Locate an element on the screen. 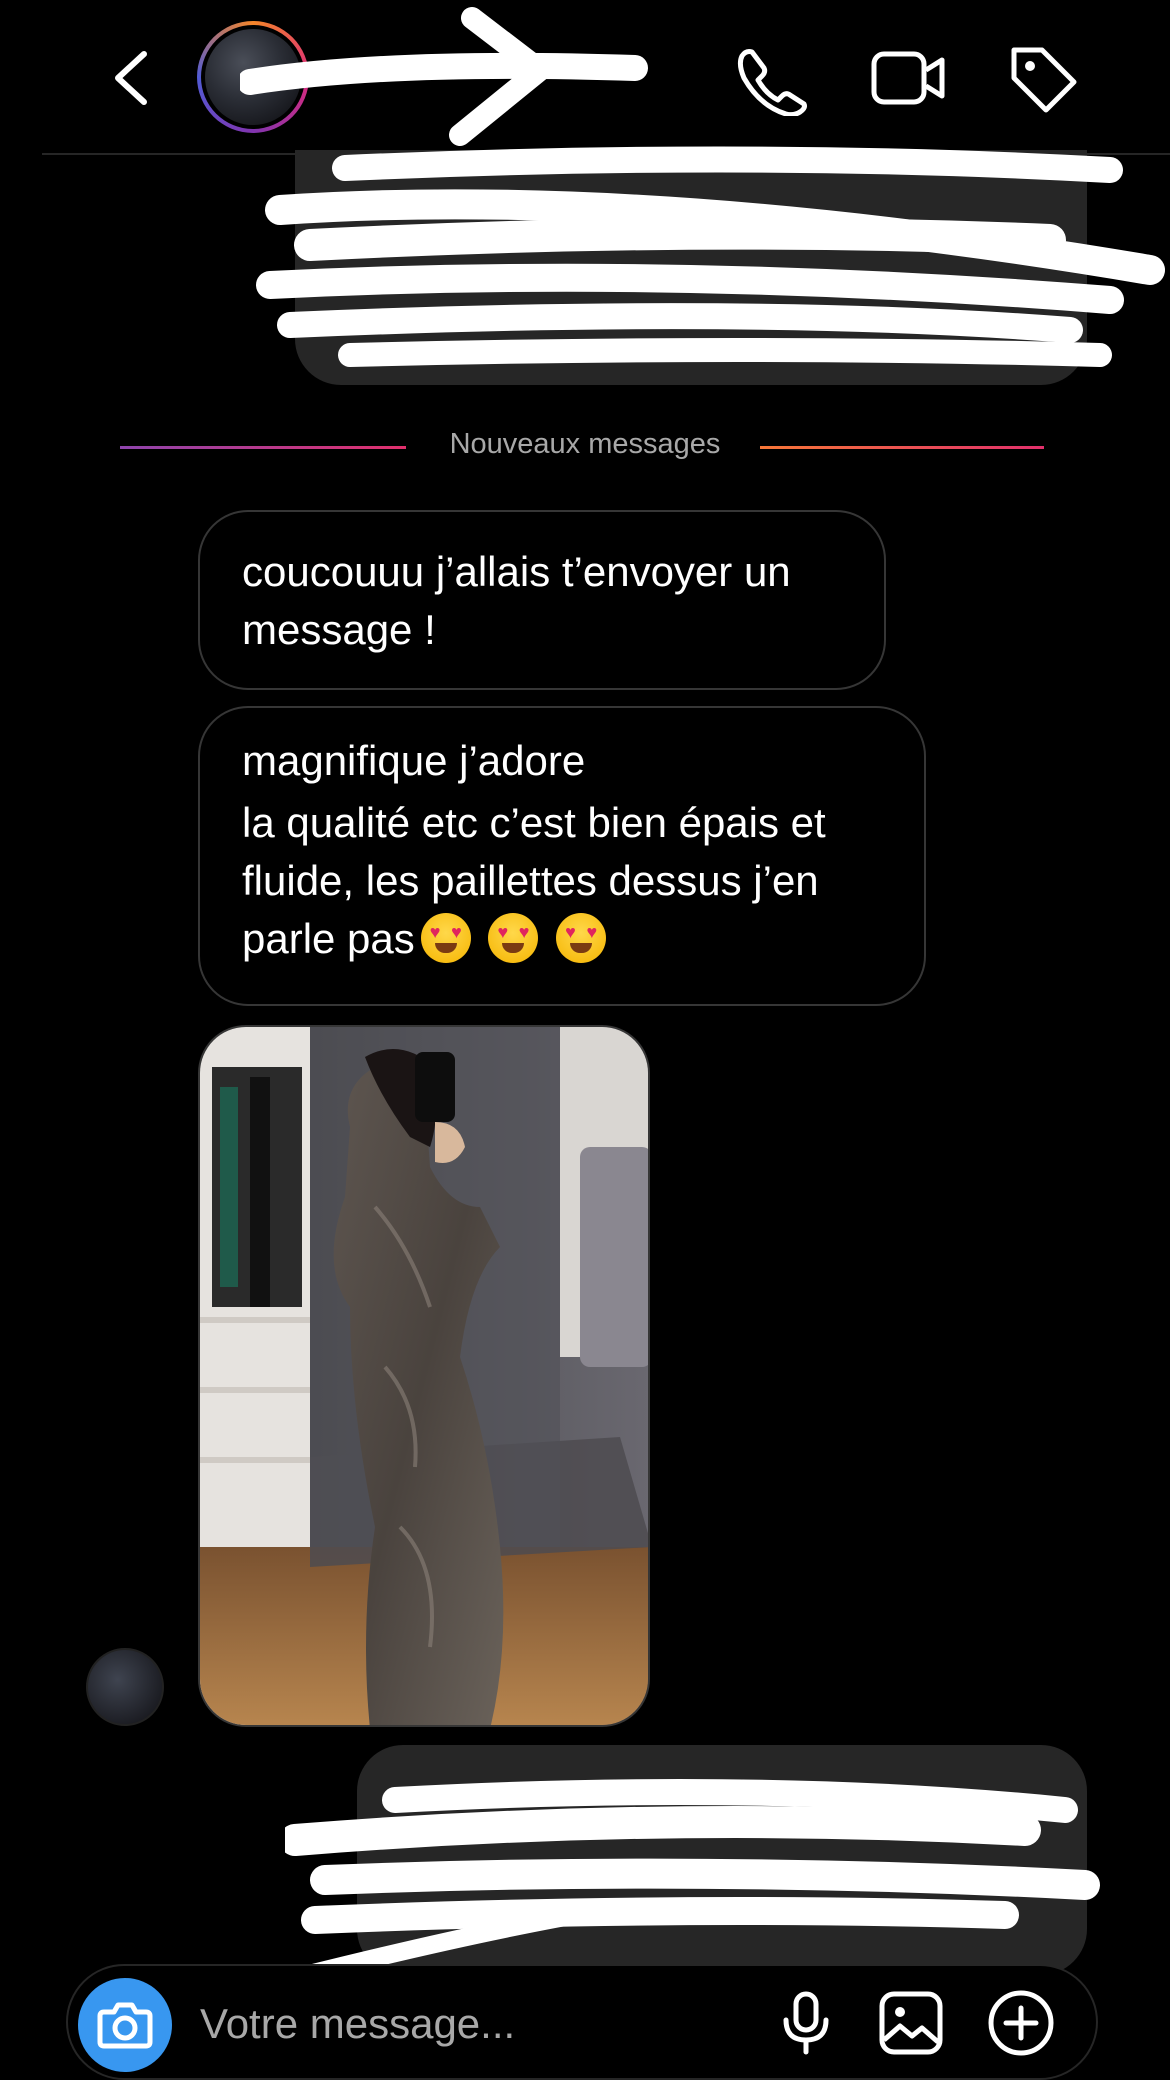 This screenshot has width=1170, height=2080. call-button is located at coordinates (770, 79).